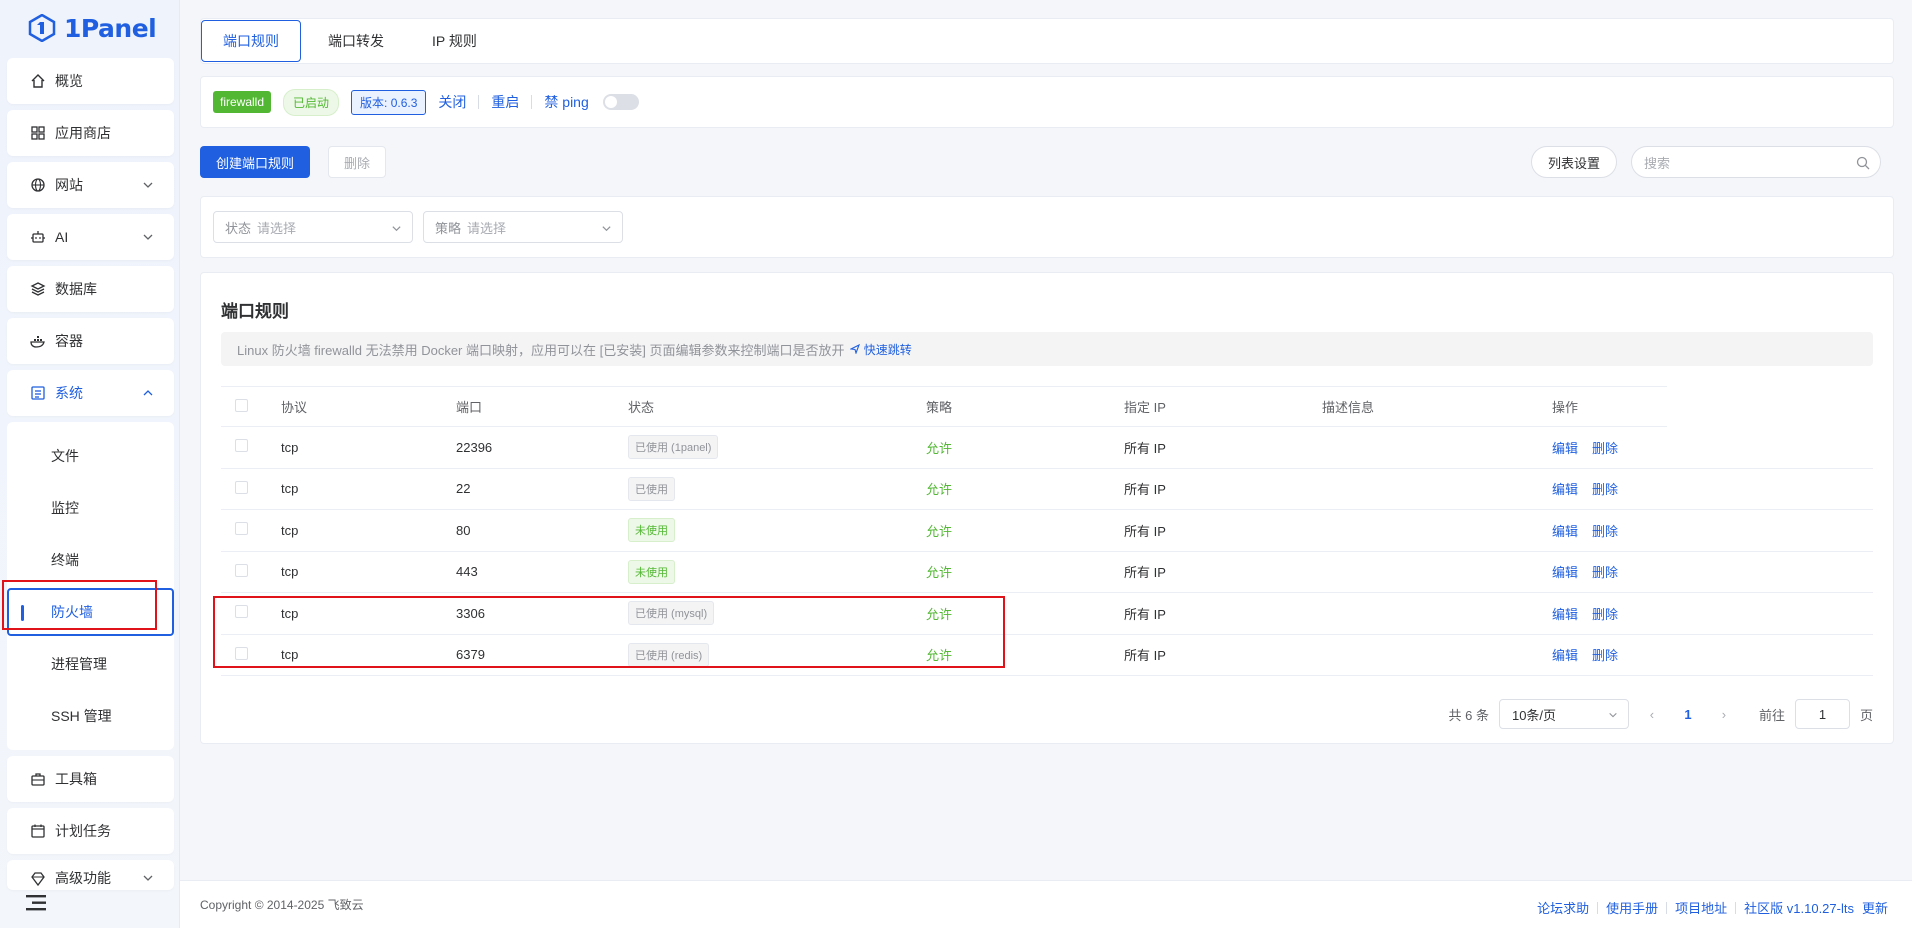  Describe the element at coordinates (880, 349) in the screenshot. I see `quick-jump-link: 快速跳转` at that location.